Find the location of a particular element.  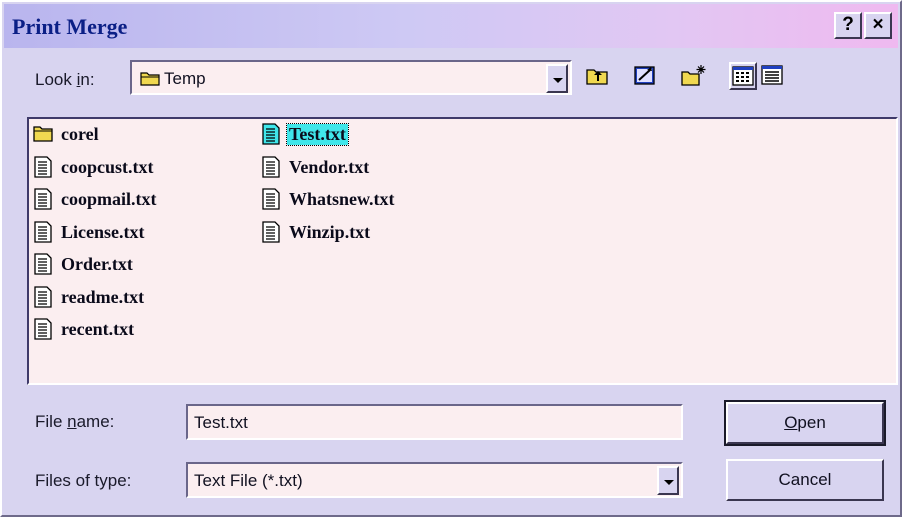

up-one-level-icon is located at coordinates (597, 81).